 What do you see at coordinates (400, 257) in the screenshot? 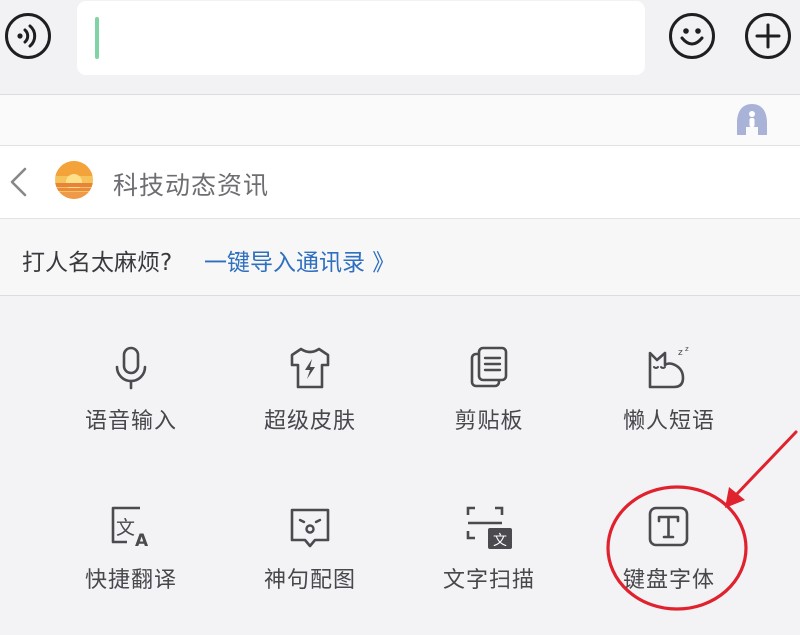
I see `hint-row: 打人名太麻烦? 一键导入通讯录 》` at bounding box center [400, 257].